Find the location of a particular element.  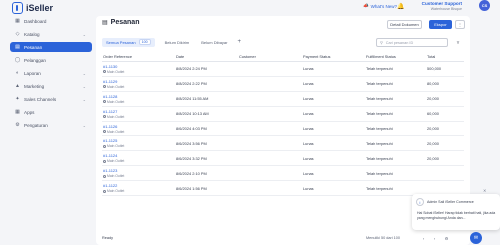

sidebar-item-katalog: ◇ Katalog ⌄ is located at coordinates (51, 34).